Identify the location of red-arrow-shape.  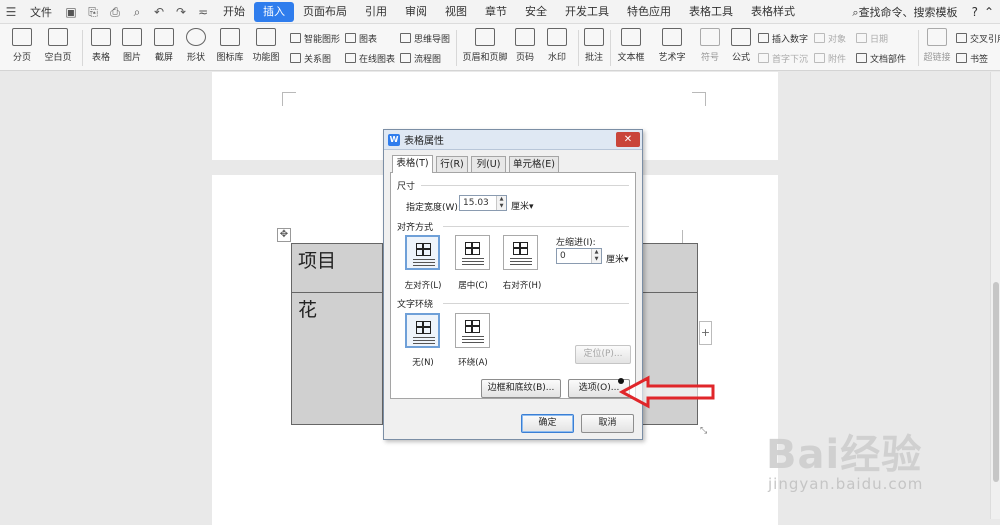
(666, 392).